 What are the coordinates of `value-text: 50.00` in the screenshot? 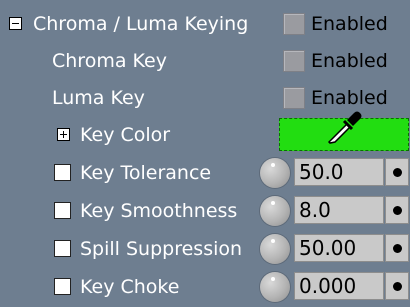 It's located at (328, 248).